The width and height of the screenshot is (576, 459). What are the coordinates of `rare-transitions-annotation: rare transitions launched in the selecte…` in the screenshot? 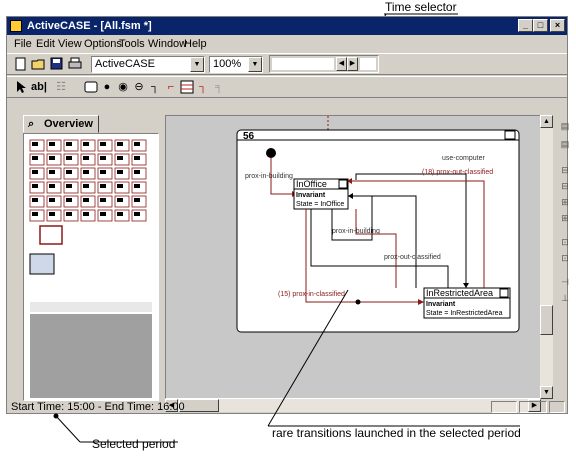 It's located at (396, 433).